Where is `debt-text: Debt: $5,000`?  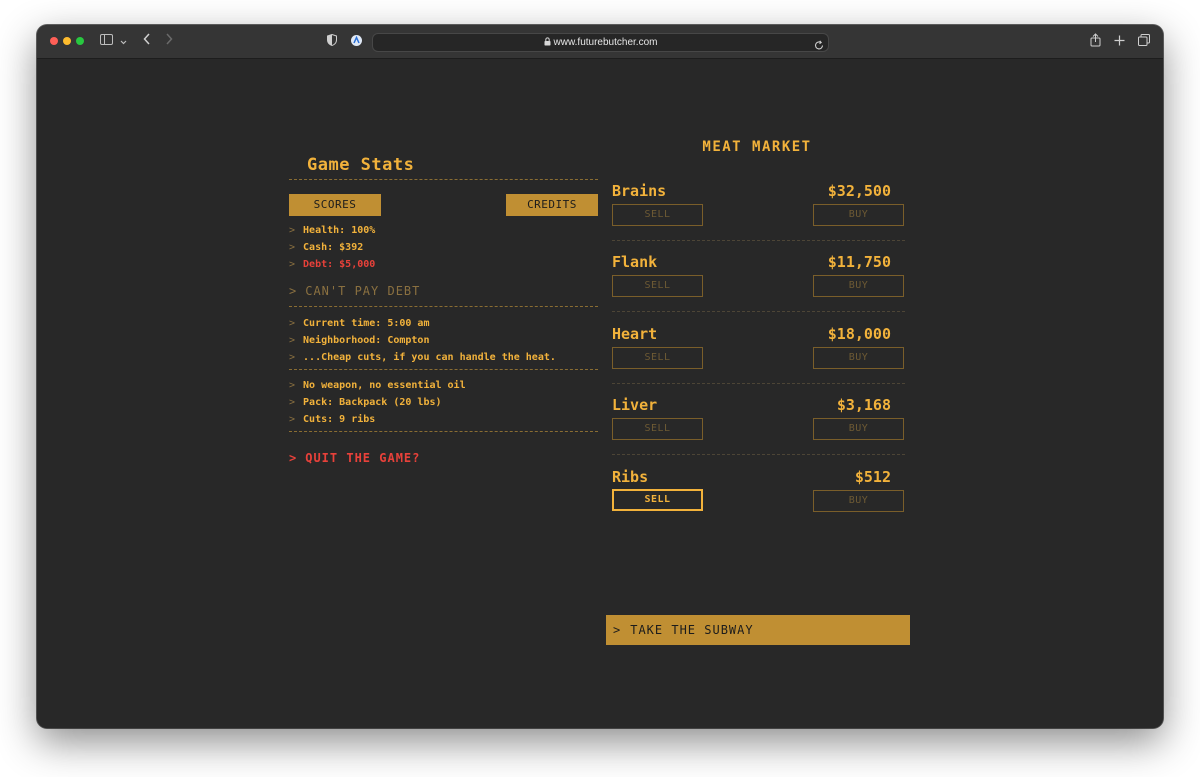 debt-text: Debt: $5,000 is located at coordinates (339, 264).